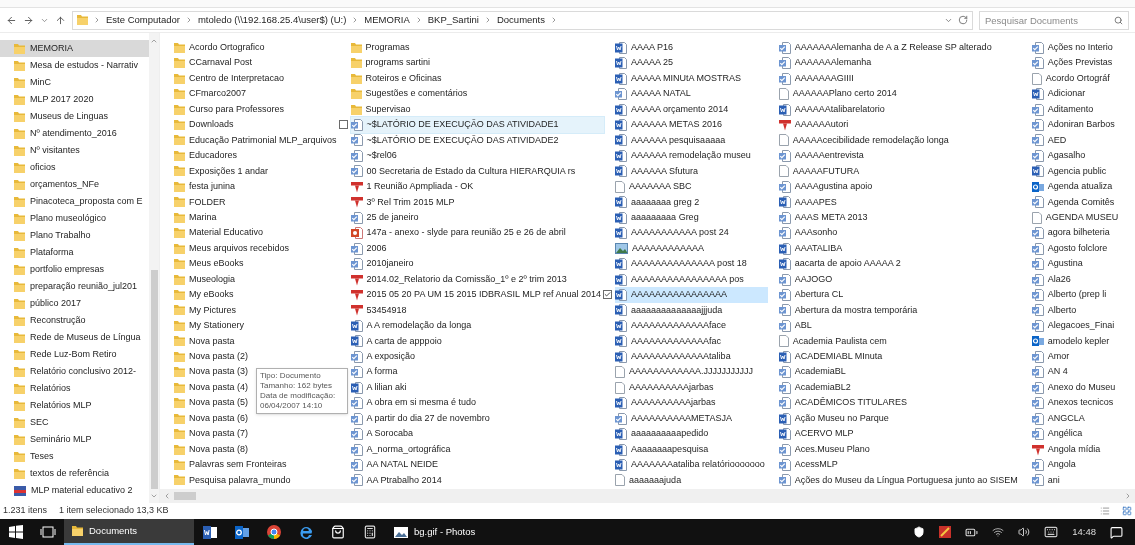 The image size is (1135, 545). I want to click on tooltip-line: Tamanho: 162 bytes, so click(297, 386).